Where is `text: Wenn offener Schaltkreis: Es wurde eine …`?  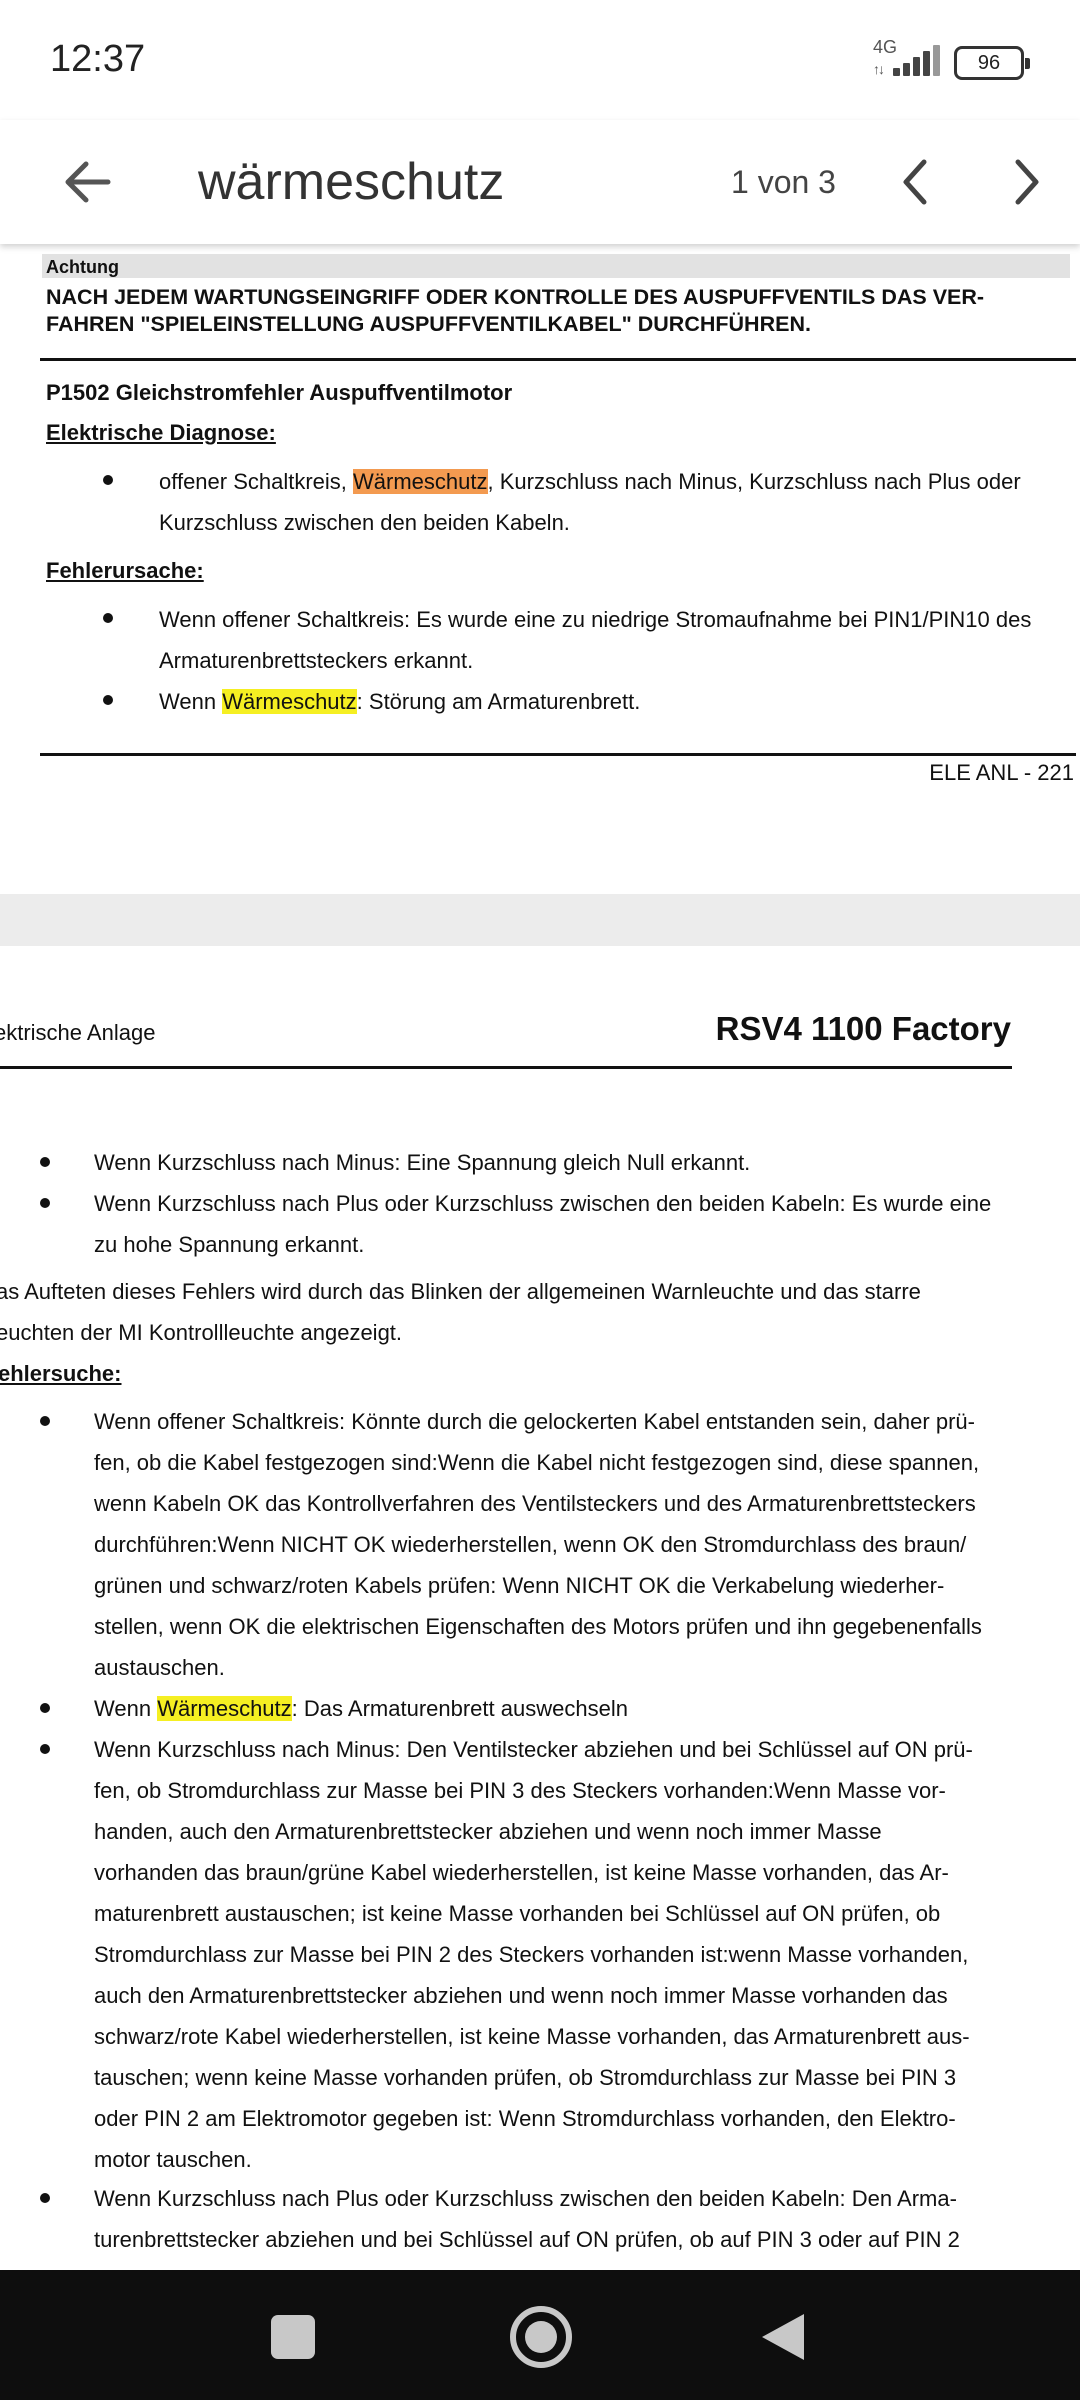
text: Wenn offener Schaltkreis: Es wurde eine … is located at coordinates (595, 619).